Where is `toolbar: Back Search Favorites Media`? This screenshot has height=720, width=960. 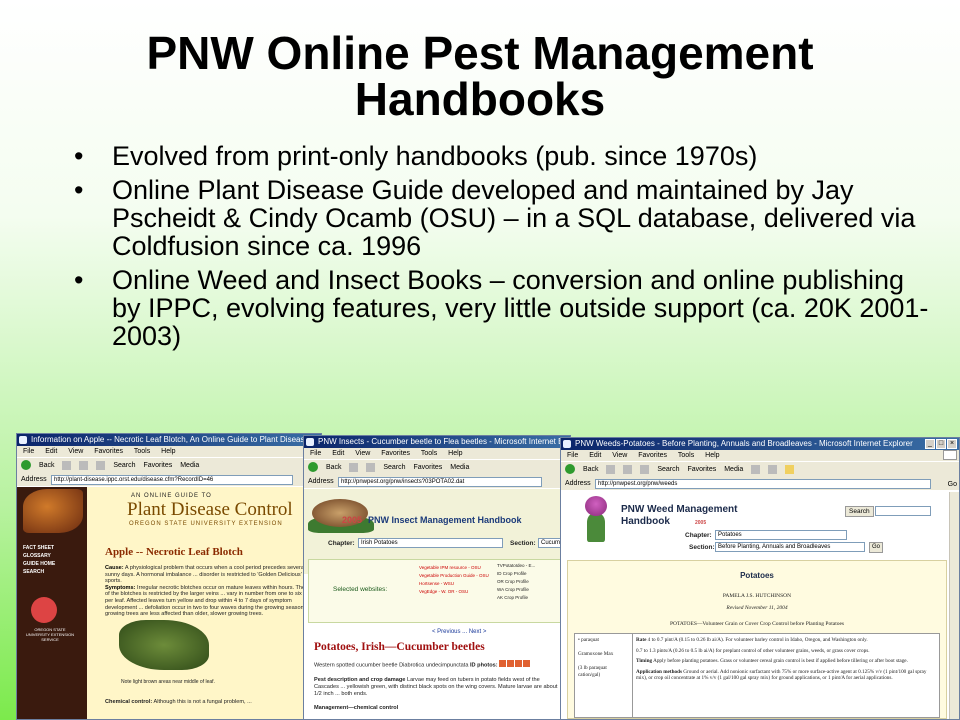
toolbar: Back Search Favorites Media is located at coordinates (169, 465).